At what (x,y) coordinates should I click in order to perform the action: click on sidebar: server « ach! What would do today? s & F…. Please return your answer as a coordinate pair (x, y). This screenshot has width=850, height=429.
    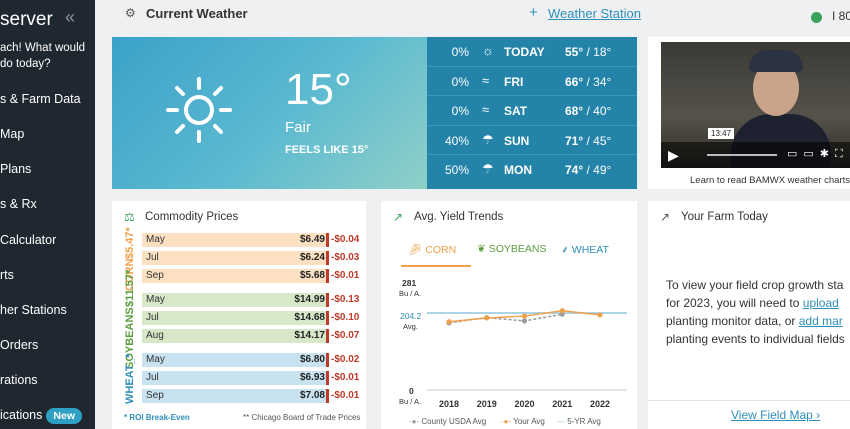
    Looking at the image, I should click on (47, 214).